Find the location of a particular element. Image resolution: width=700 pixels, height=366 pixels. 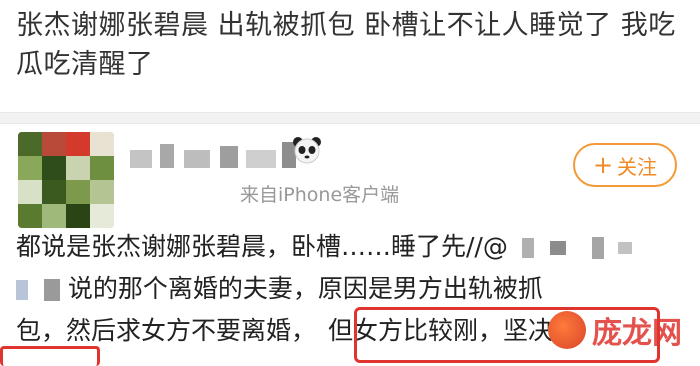

section-divider is located at coordinates (350, 118).